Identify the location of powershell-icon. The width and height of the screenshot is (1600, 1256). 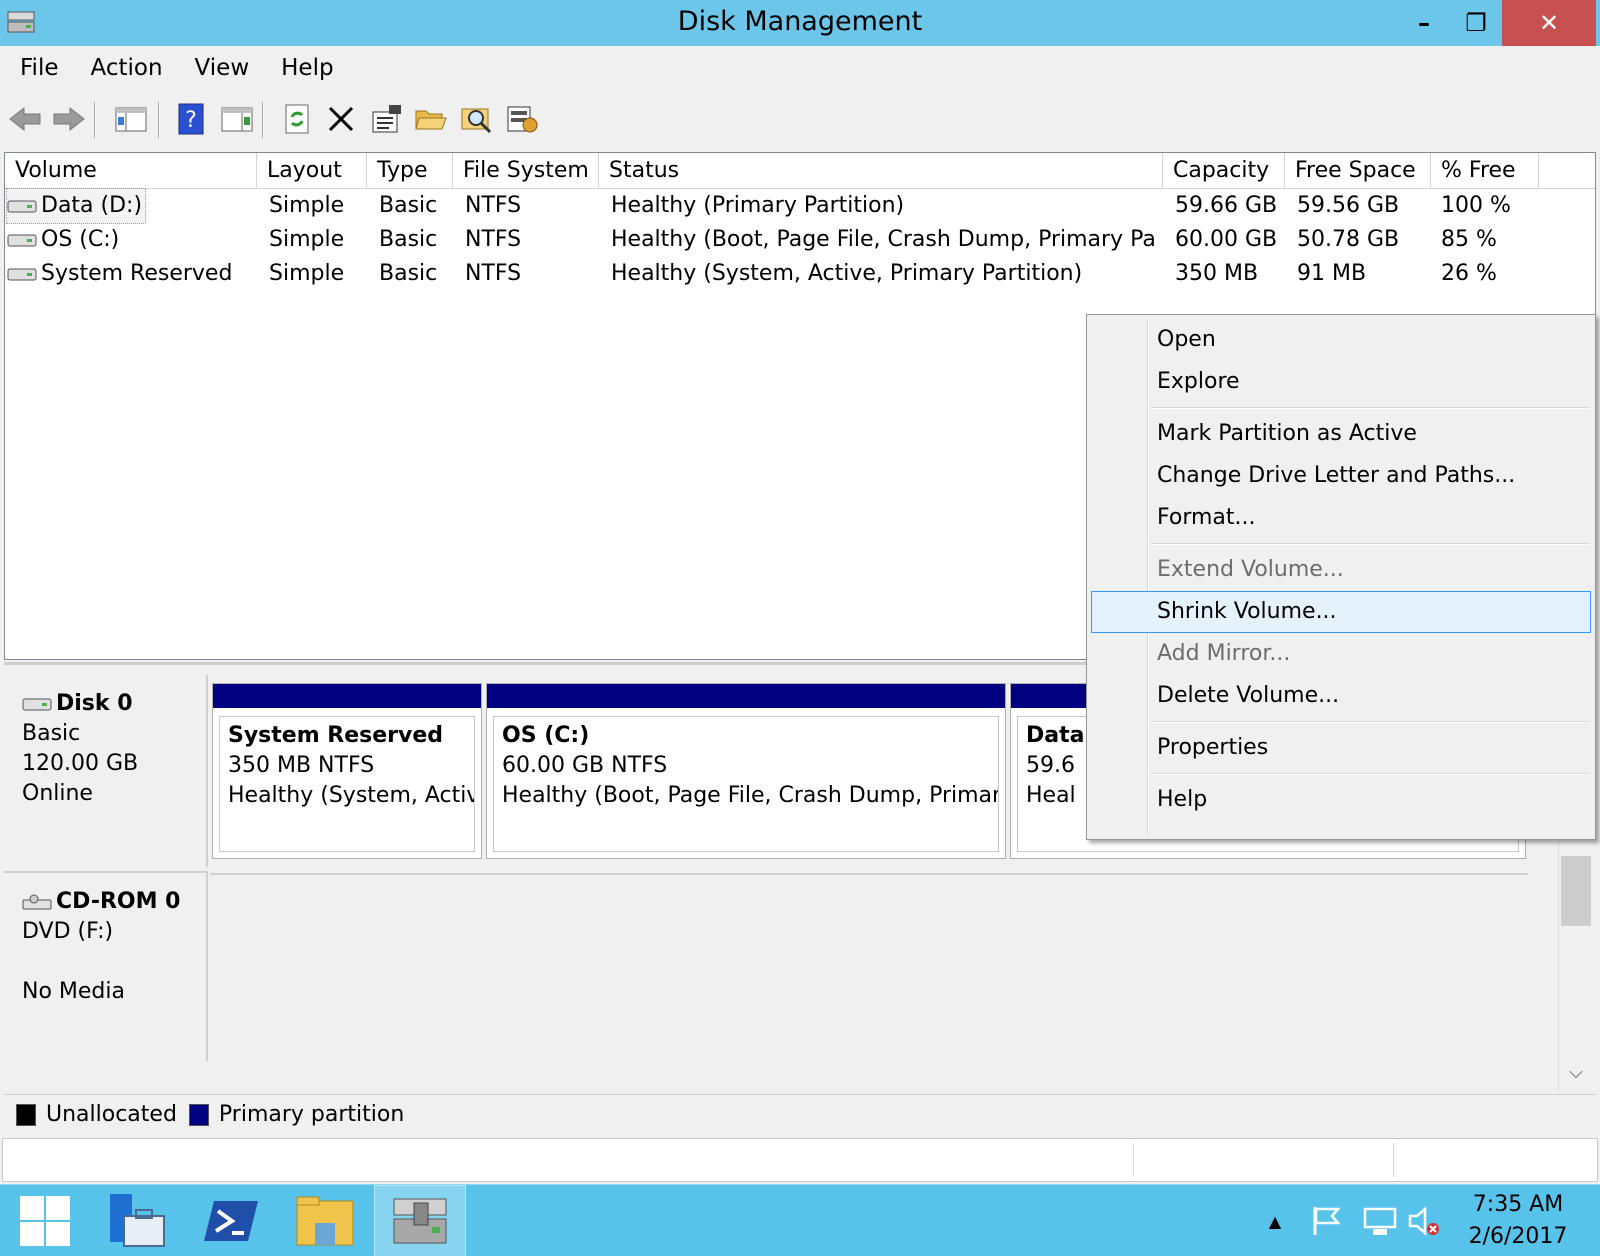
(231, 1220).